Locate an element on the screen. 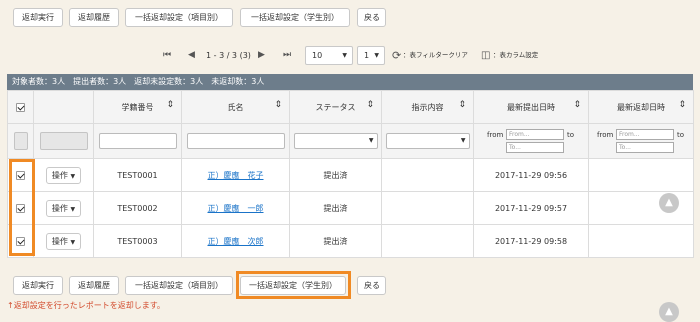 This screenshot has width=700, height=322. submitted-cell: 2017-11-29 09:58 is located at coordinates (531, 241).